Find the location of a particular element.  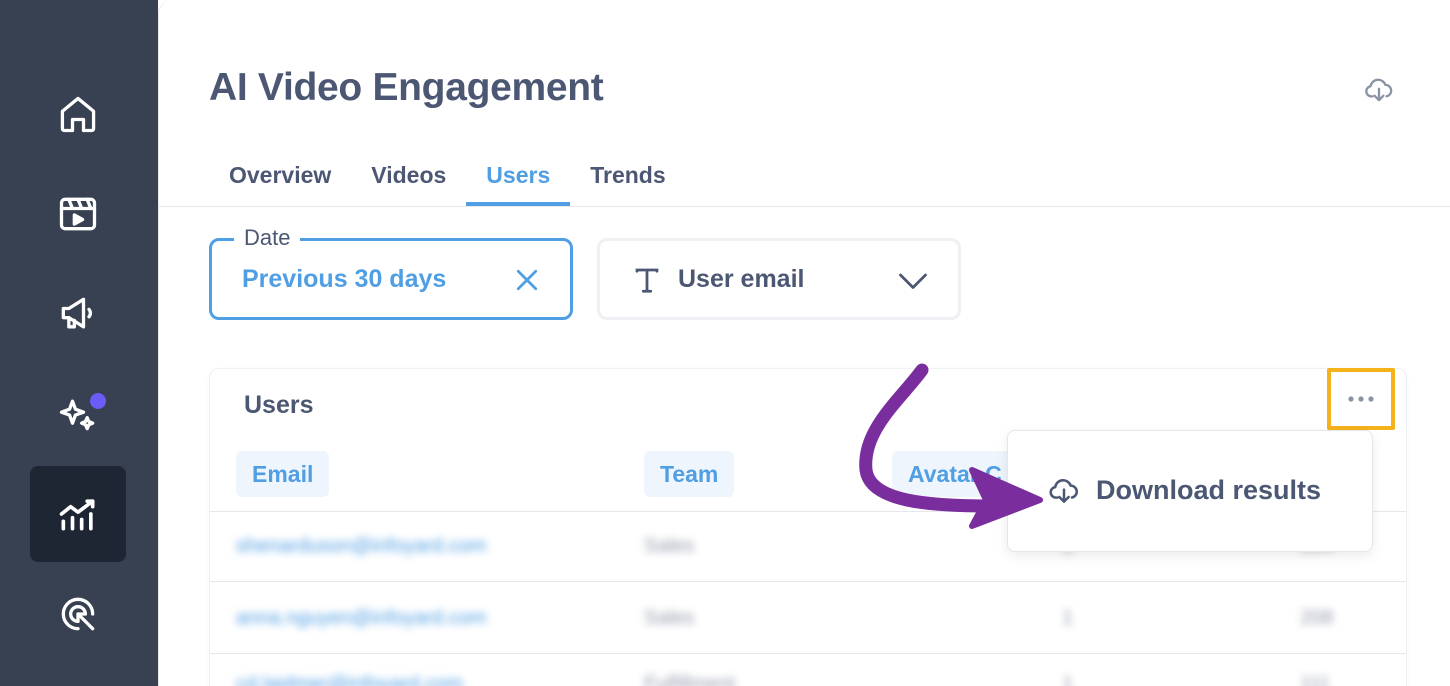

video-clapper-icon is located at coordinates (78, 214).